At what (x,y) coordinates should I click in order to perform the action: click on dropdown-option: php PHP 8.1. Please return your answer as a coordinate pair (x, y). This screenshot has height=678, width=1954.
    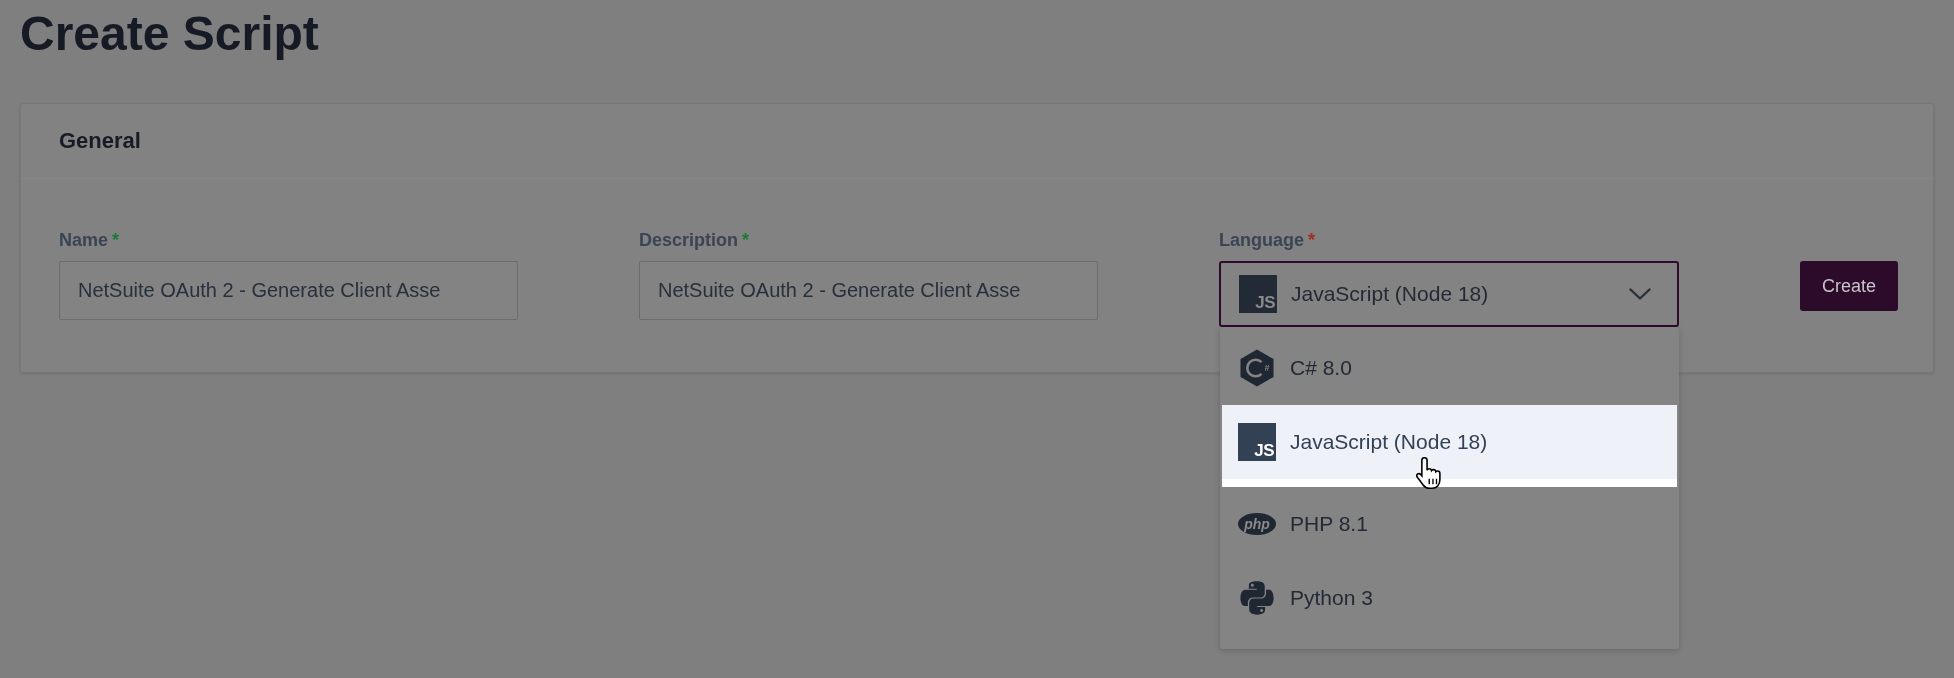
    Looking at the image, I should click on (1449, 524).